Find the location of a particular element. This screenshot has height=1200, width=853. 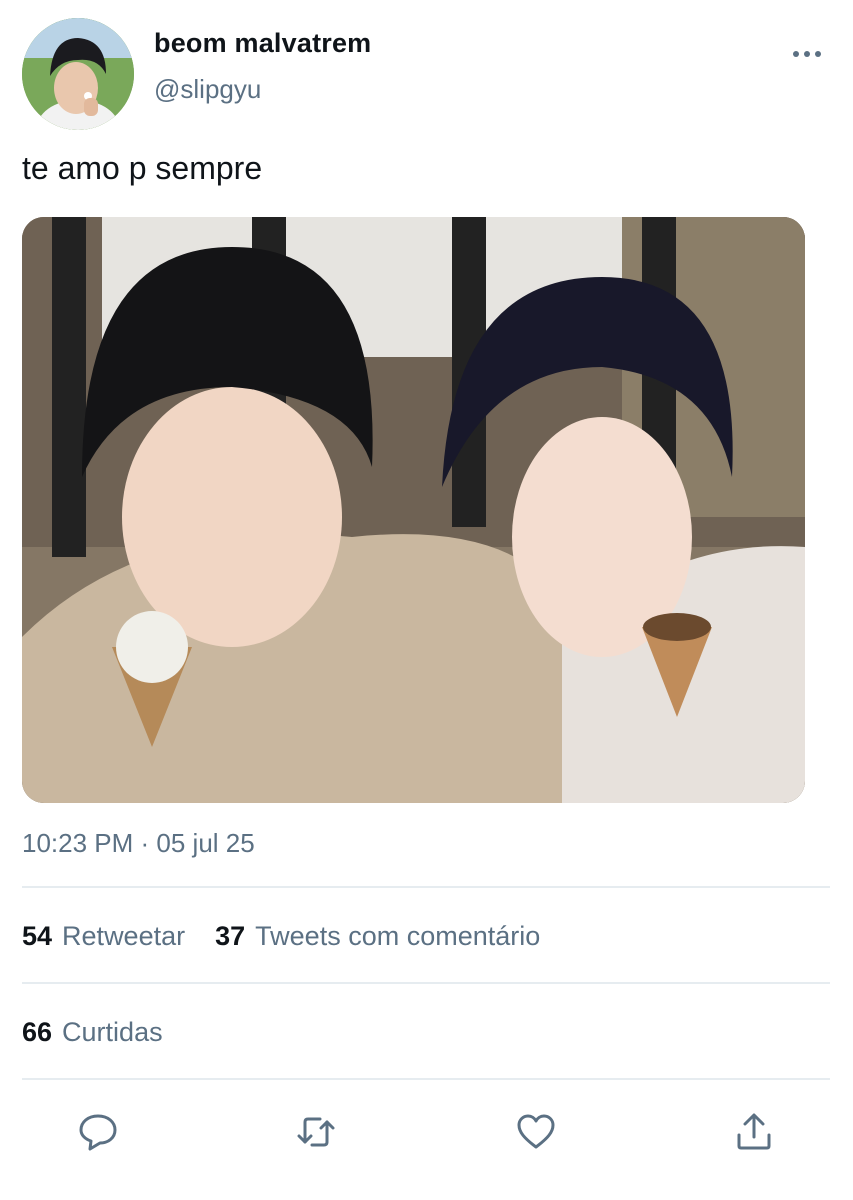

tweet-timestamp: 10:23 PM · 05 jul 25 is located at coordinates (138, 843).